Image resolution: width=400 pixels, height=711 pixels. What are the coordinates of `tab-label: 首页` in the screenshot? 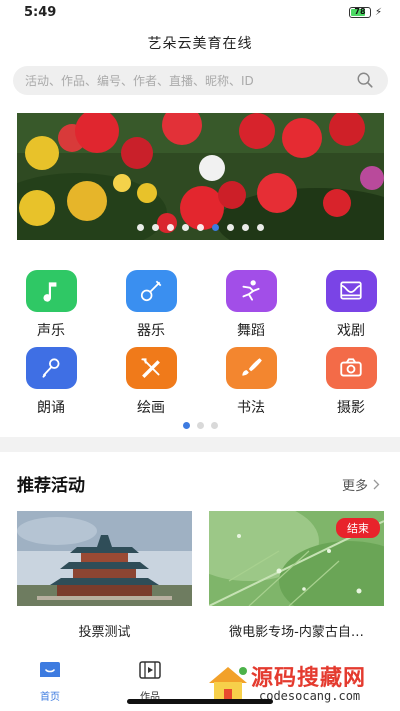 It's located at (50, 697).